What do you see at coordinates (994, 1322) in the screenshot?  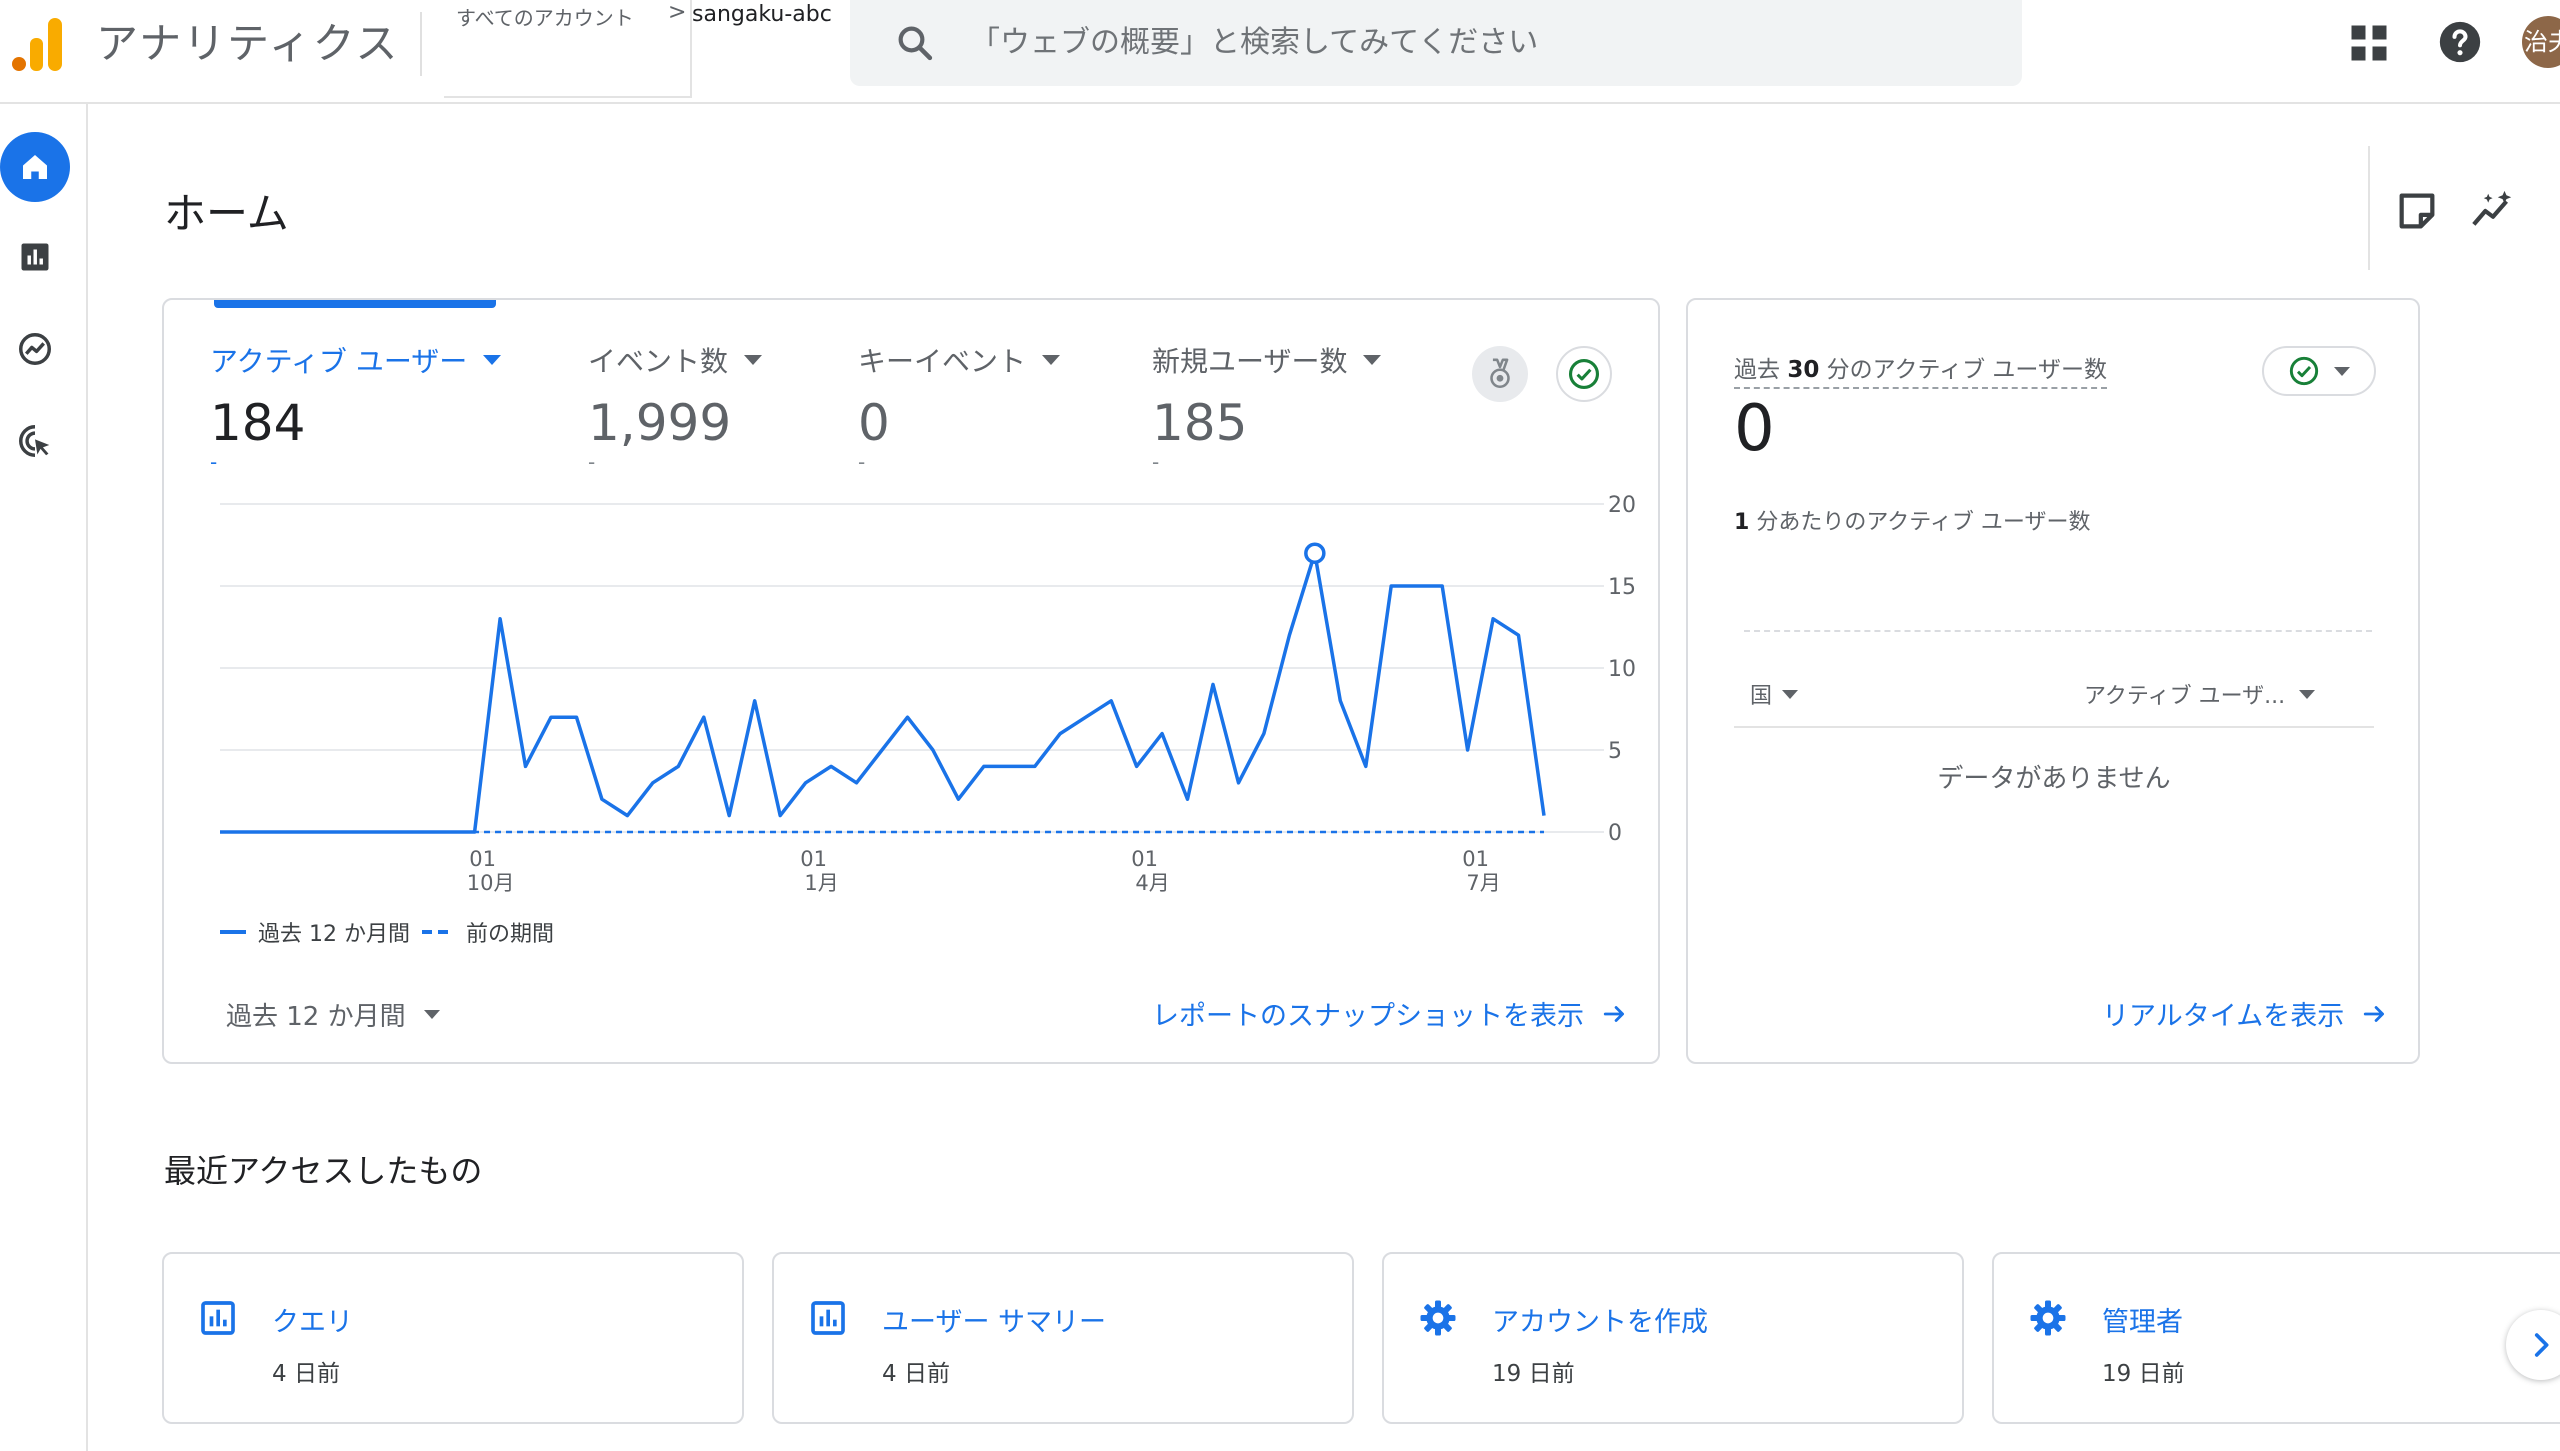 I see `recent-item-name: ユーザー サマリー` at bounding box center [994, 1322].